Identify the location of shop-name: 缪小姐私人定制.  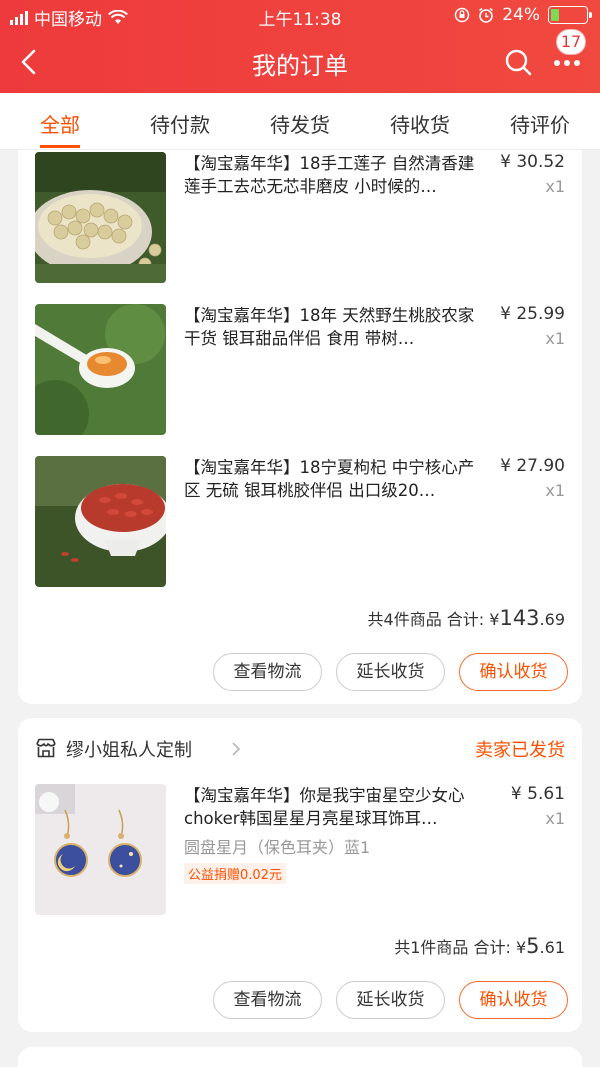
(129, 749).